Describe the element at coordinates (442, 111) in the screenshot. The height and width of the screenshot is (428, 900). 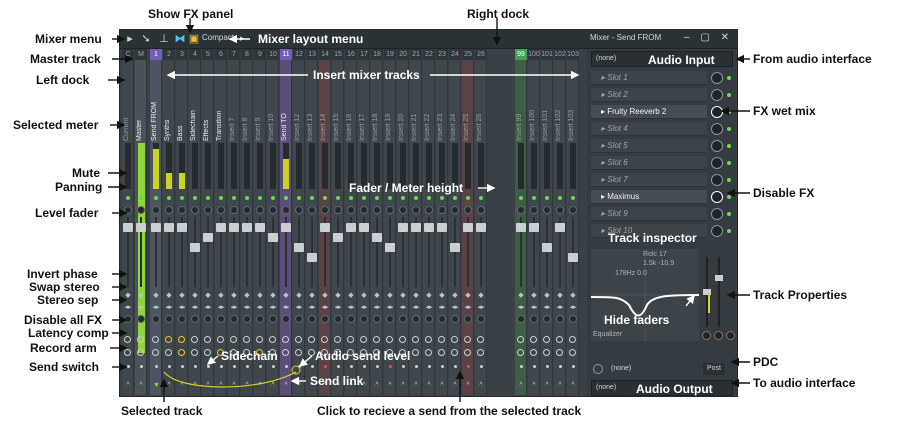
I see `track-name: Insert 23` at that location.